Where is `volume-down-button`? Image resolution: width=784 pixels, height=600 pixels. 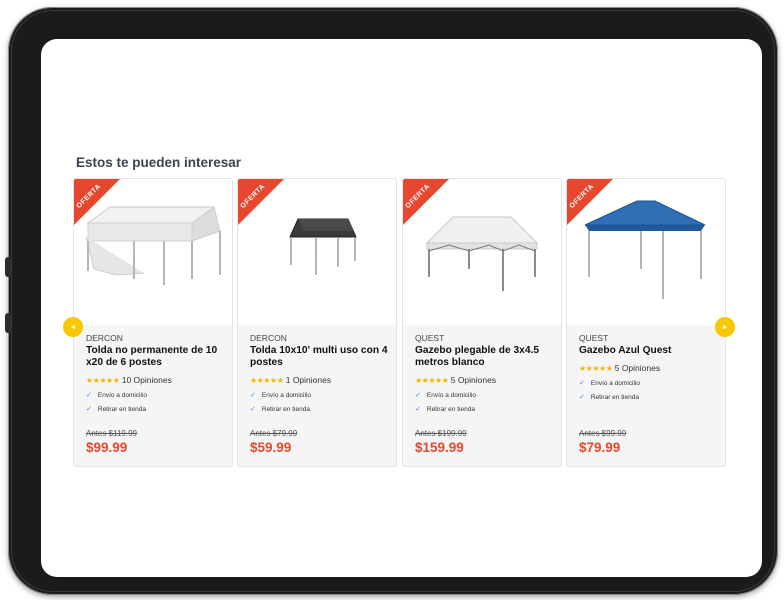
volume-down-button is located at coordinates (8, 323).